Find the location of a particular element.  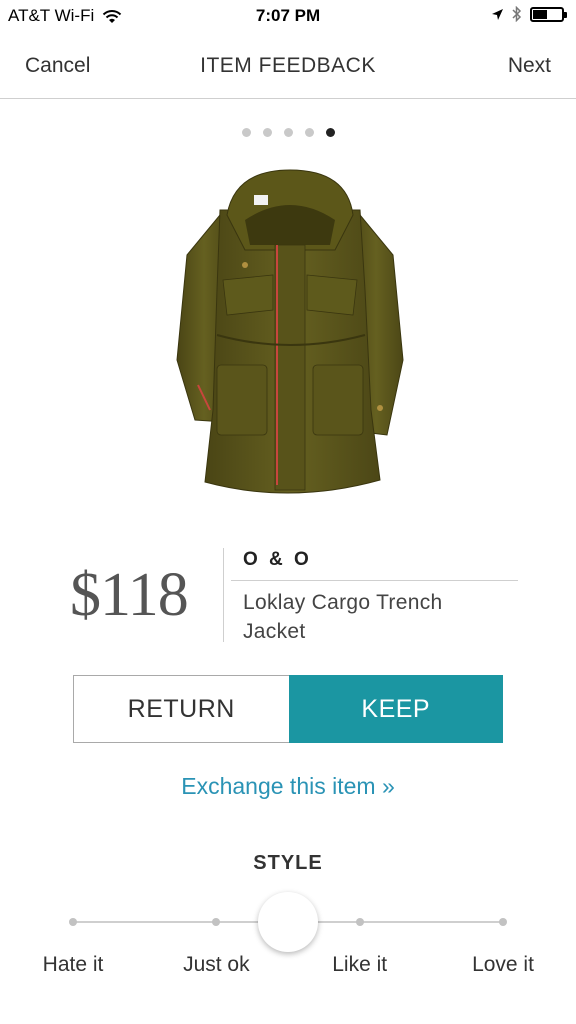

product-name: Loklay Cargo Trench Jacket is located at coordinates (343, 617).